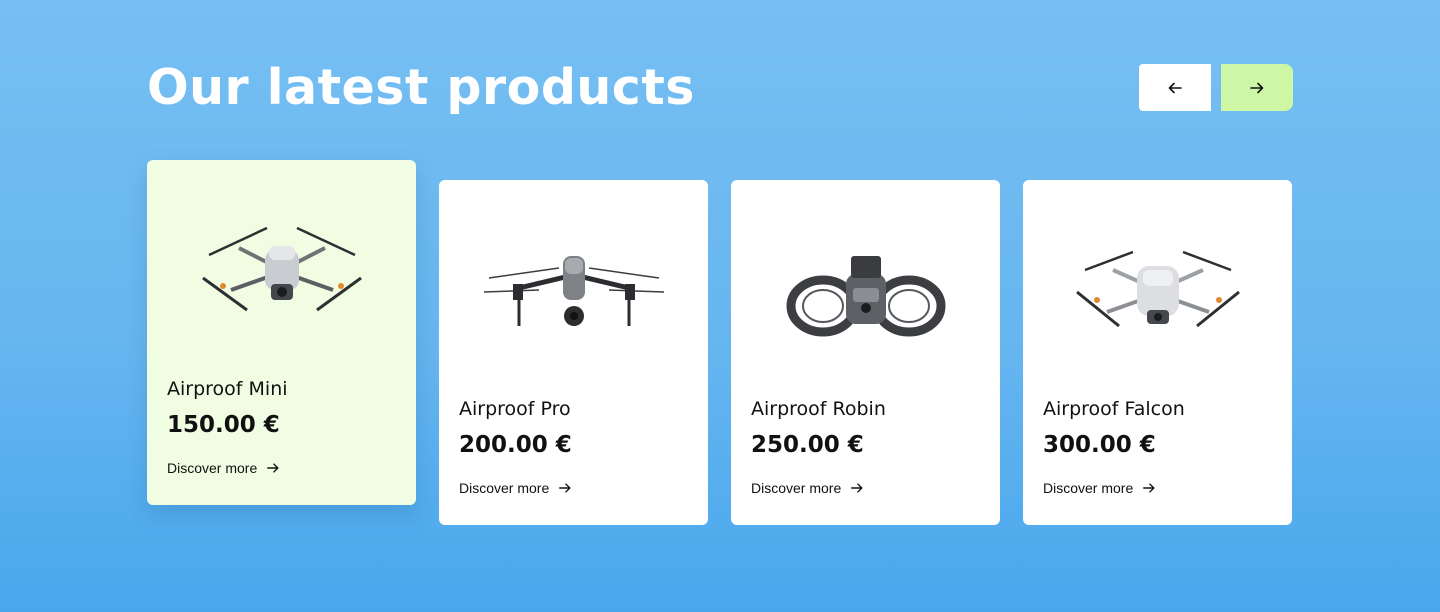 The height and width of the screenshot is (612, 1440). Describe the element at coordinates (515, 409) in the screenshot. I see `product-name: Airproof Pro` at that location.